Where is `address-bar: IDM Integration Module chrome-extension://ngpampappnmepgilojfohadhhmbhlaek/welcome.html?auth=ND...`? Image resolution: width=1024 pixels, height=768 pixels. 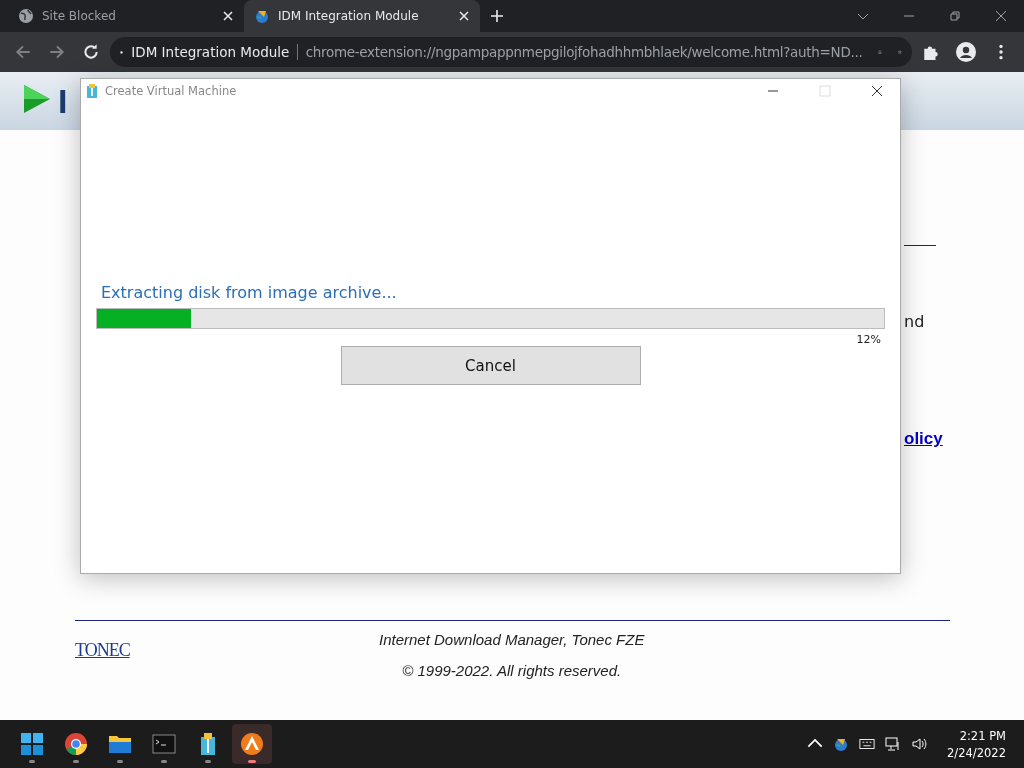
address-bar: IDM Integration Module chrome-extension://ngpampappnmepgilojfohadhhmbhlaek/welcome.html?auth=ND... is located at coordinates (511, 52).